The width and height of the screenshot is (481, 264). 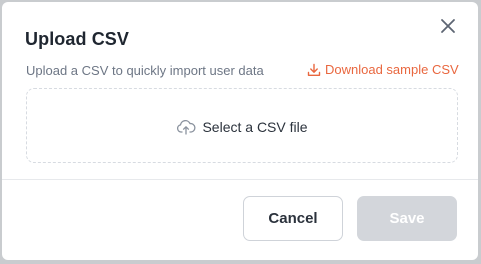 I want to click on save-button: Save, so click(x=407, y=218).